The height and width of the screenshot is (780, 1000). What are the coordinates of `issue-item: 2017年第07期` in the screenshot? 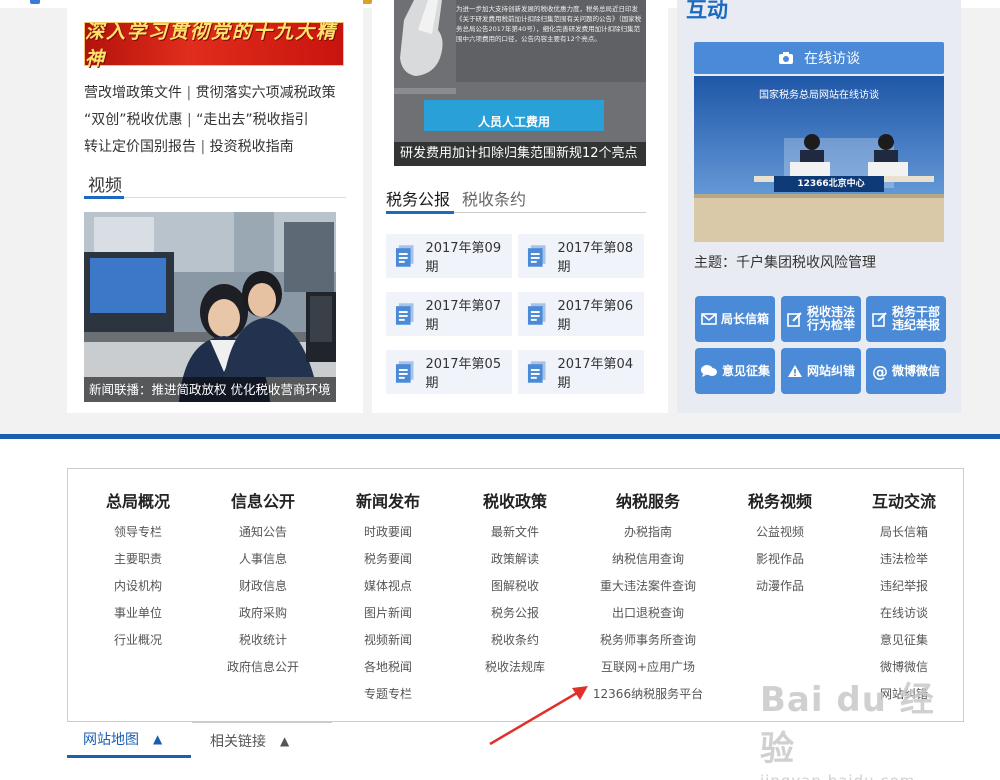 It's located at (449, 314).